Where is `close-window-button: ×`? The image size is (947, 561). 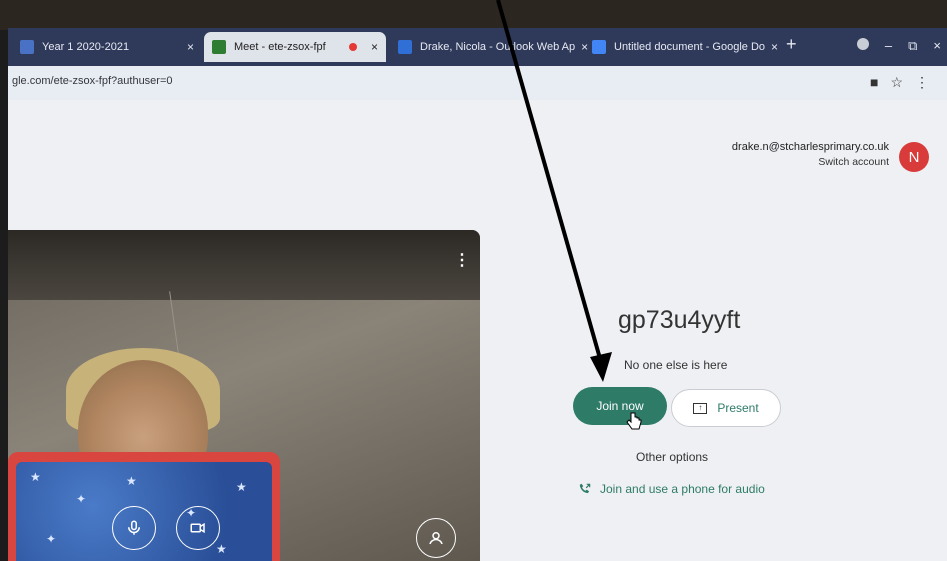 close-window-button: × is located at coordinates (937, 46).